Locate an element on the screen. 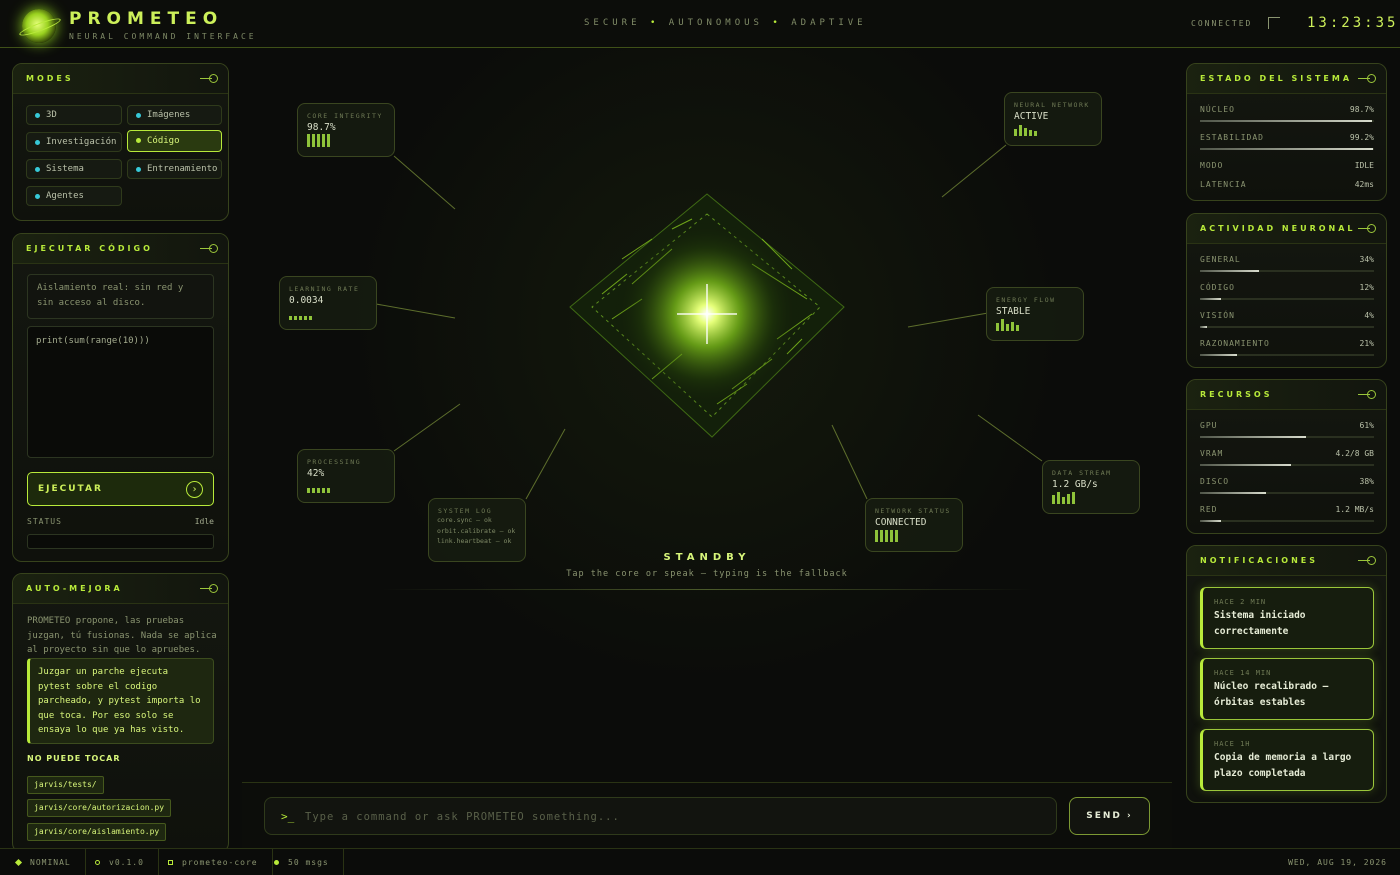 Image resolution: width=1400 pixels, height=875 pixels. message-dot-icon is located at coordinates (276, 862).